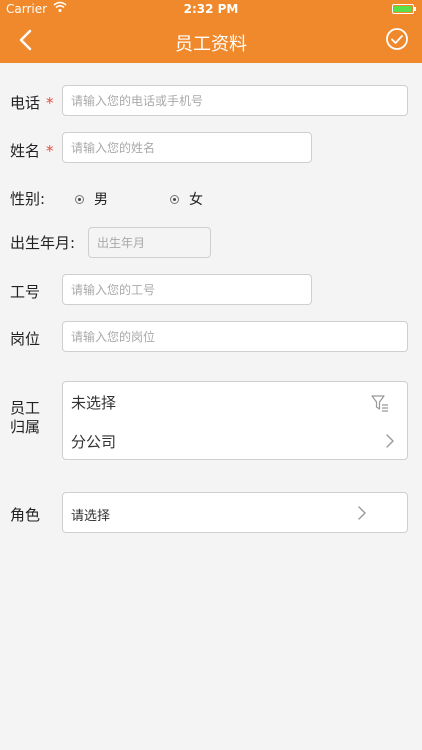 The width and height of the screenshot is (422, 750). What do you see at coordinates (93, 441) in the screenshot?
I see `affiliation-branch: 分公司` at bounding box center [93, 441].